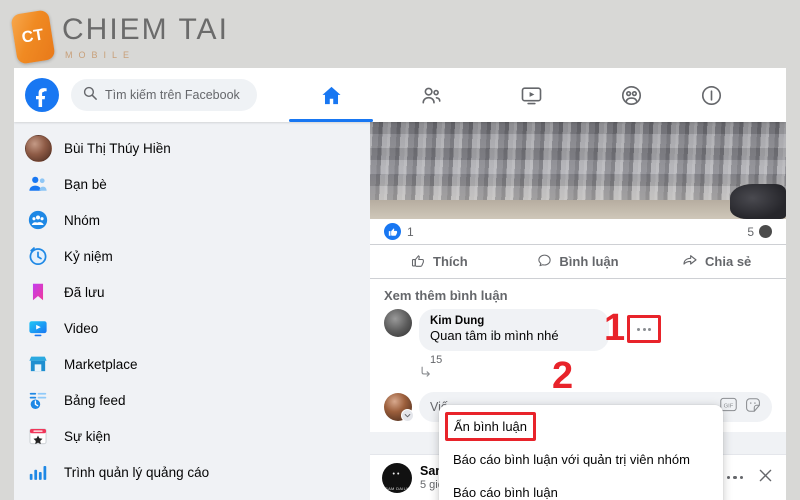  I want to click on avatar: •• SAM DAILY, so click(397, 477).